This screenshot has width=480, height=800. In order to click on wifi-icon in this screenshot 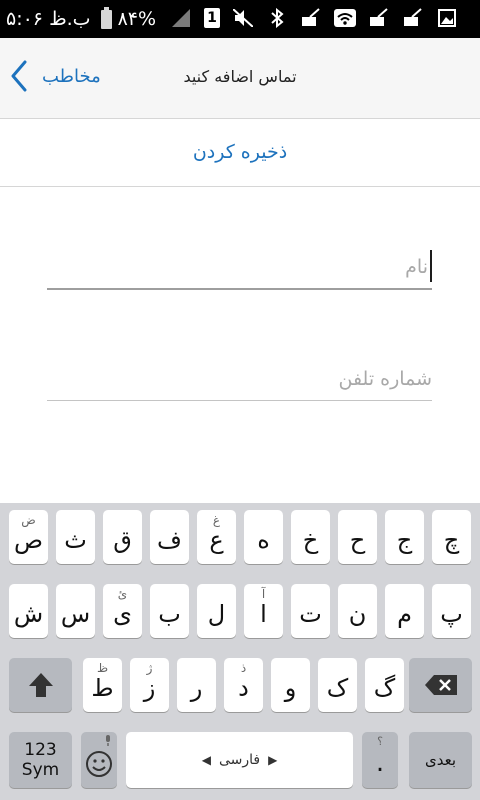, I will do `click(345, 18)`.